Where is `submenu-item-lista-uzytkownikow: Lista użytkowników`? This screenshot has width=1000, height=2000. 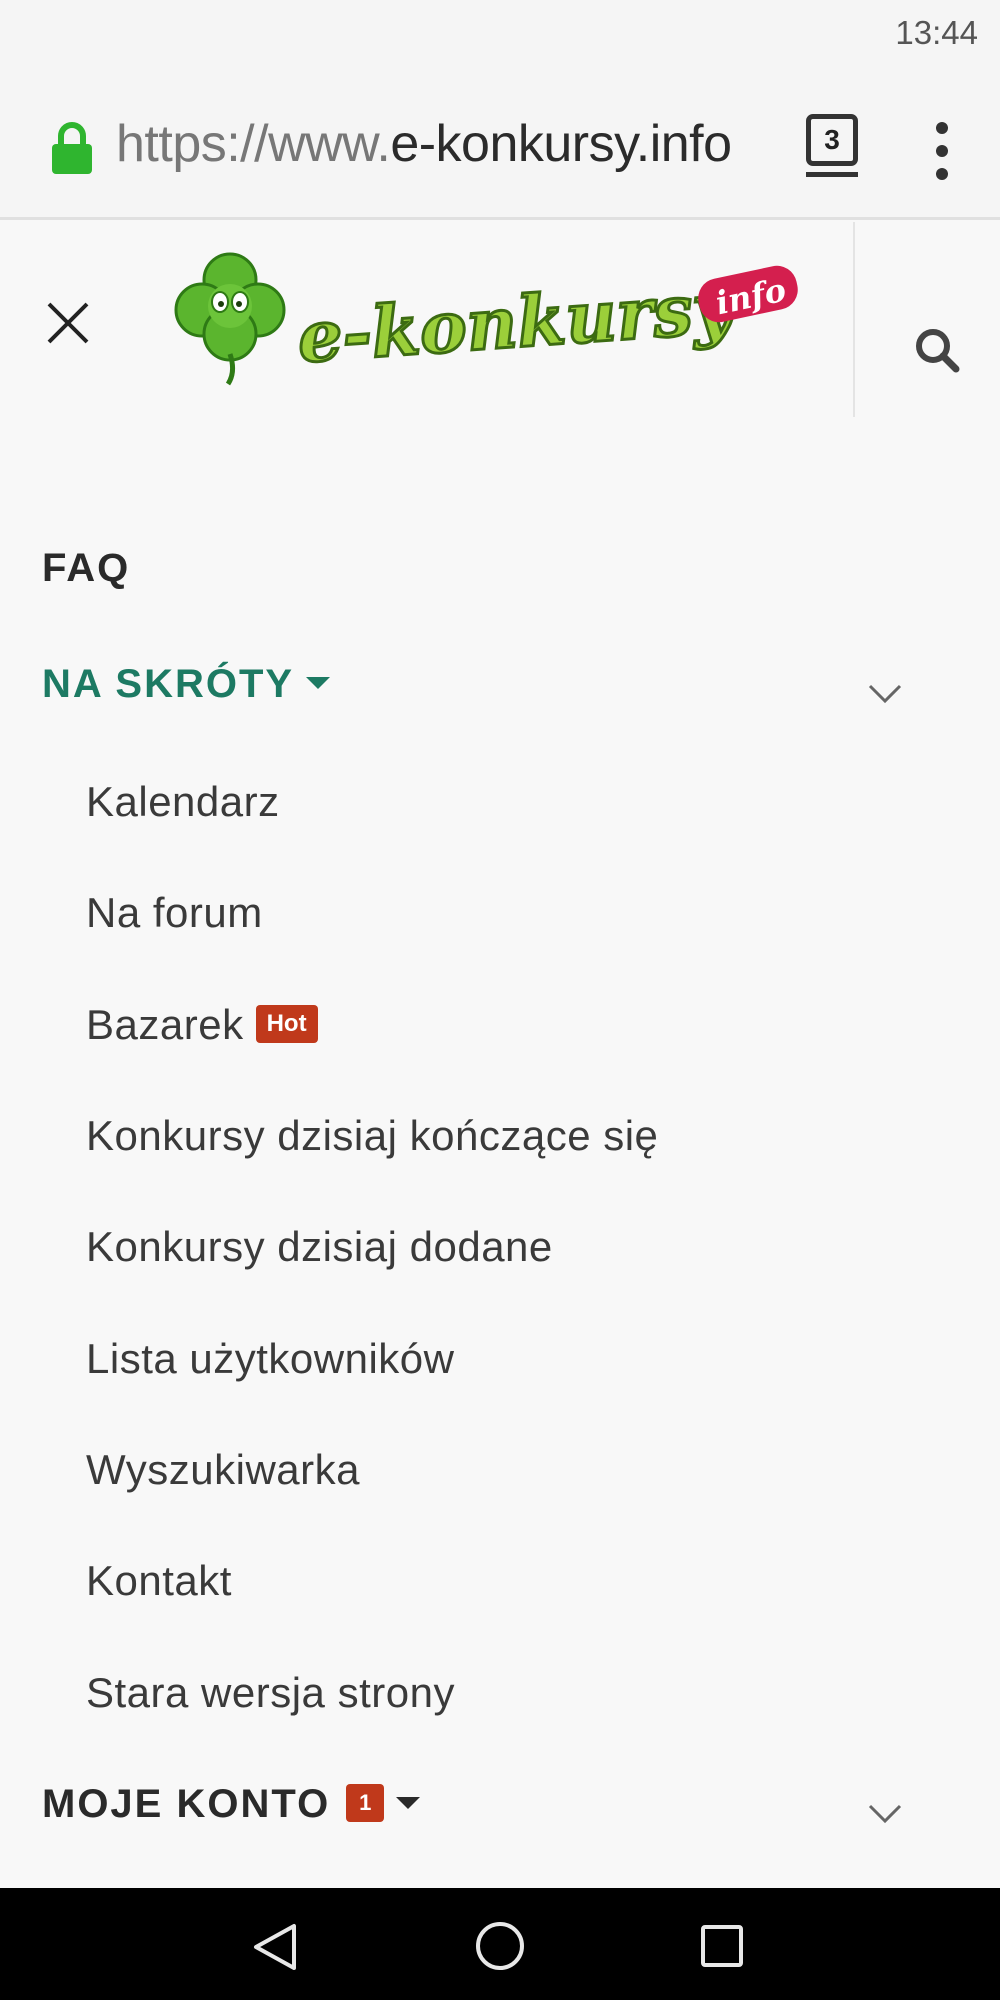
submenu-item-lista-uzytkownikow: Lista użytkowników is located at coordinates (270, 1359).